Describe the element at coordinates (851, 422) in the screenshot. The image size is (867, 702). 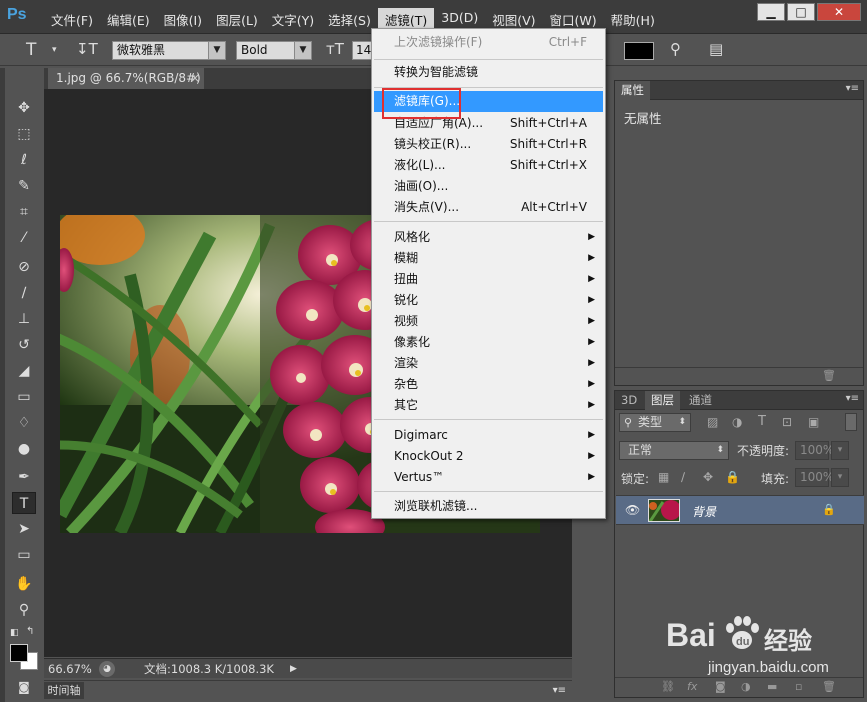
I see `filter-toggle-switch` at that location.